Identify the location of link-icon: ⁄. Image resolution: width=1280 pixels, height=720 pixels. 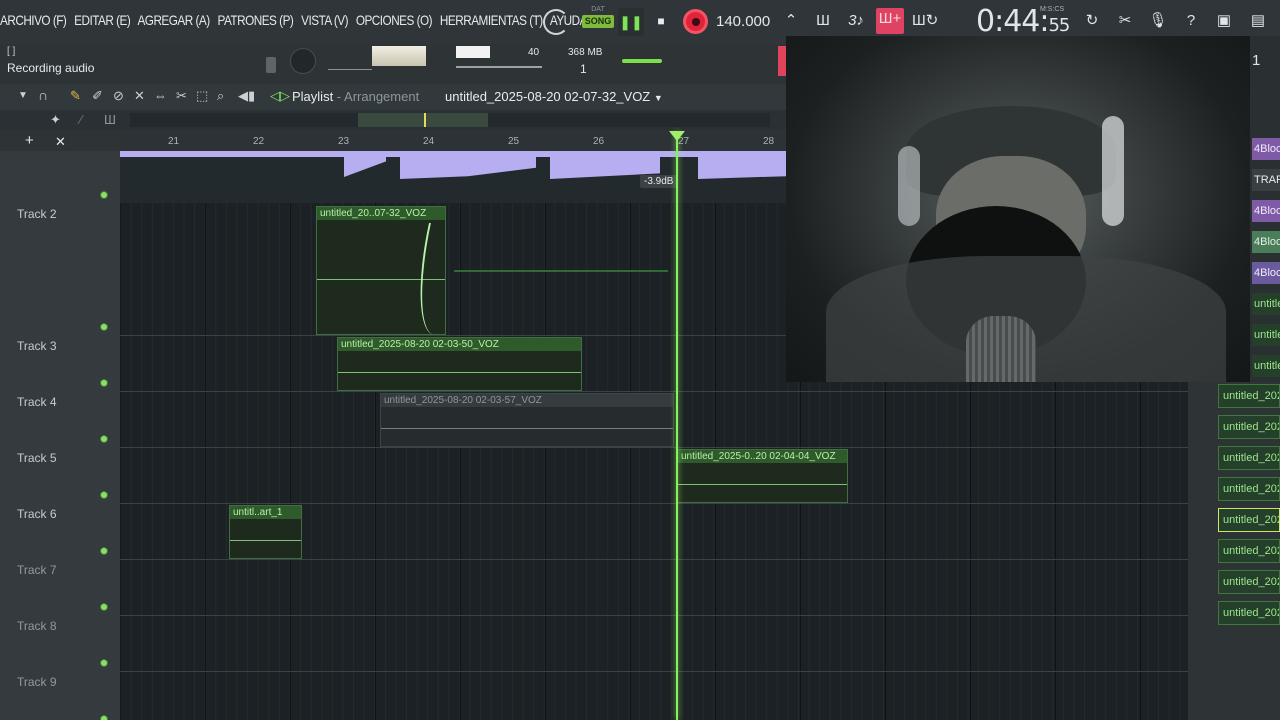
(81, 119).